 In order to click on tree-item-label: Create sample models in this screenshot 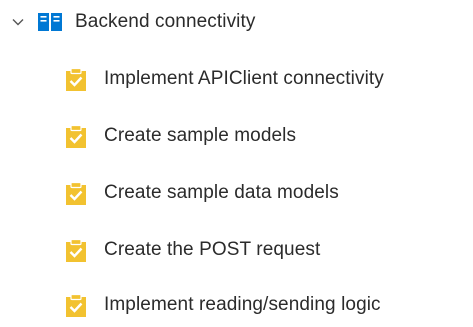, I will do `click(200, 135)`.